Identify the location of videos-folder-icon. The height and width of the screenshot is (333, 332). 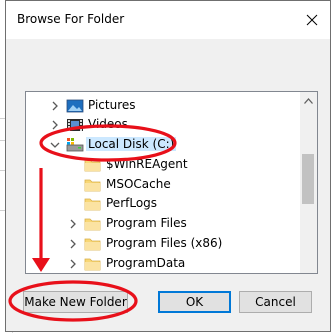
(75, 125).